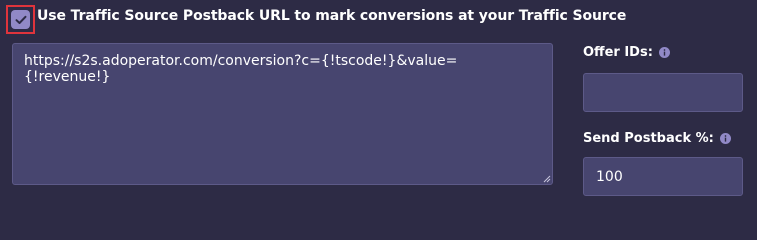 The image size is (757, 240). I want to click on offer-ids-label-row: Offer IDs:, so click(626, 52).